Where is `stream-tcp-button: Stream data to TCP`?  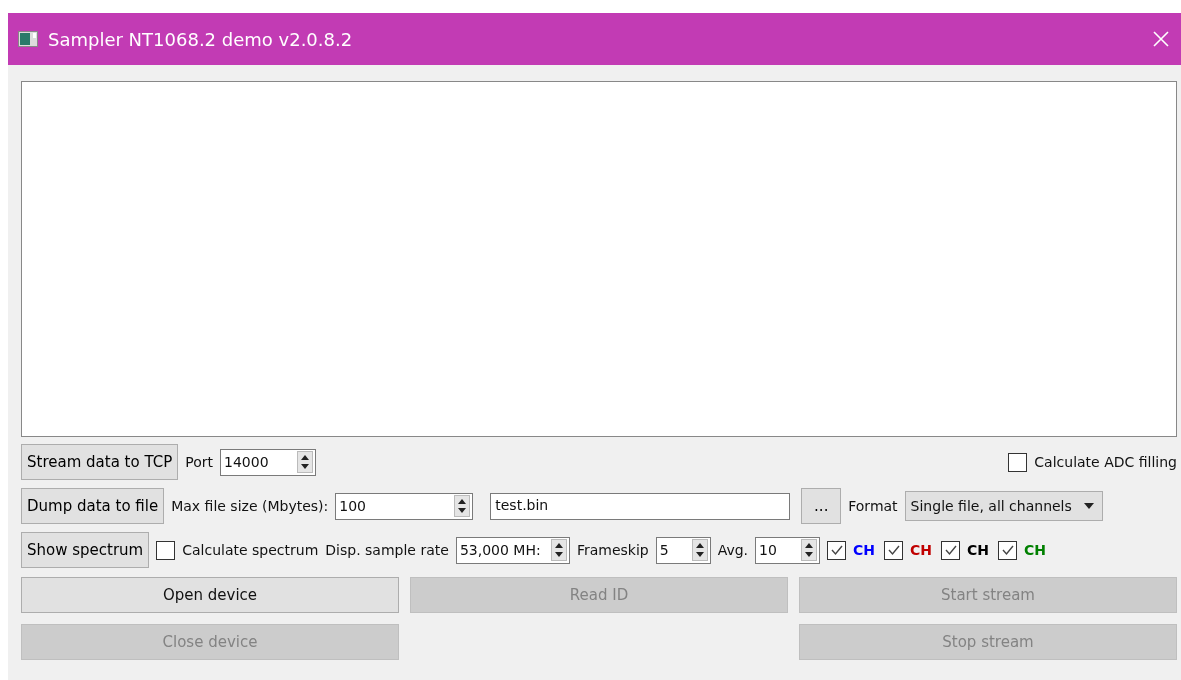
stream-tcp-button: Stream data to TCP is located at coordinates (100, 462).